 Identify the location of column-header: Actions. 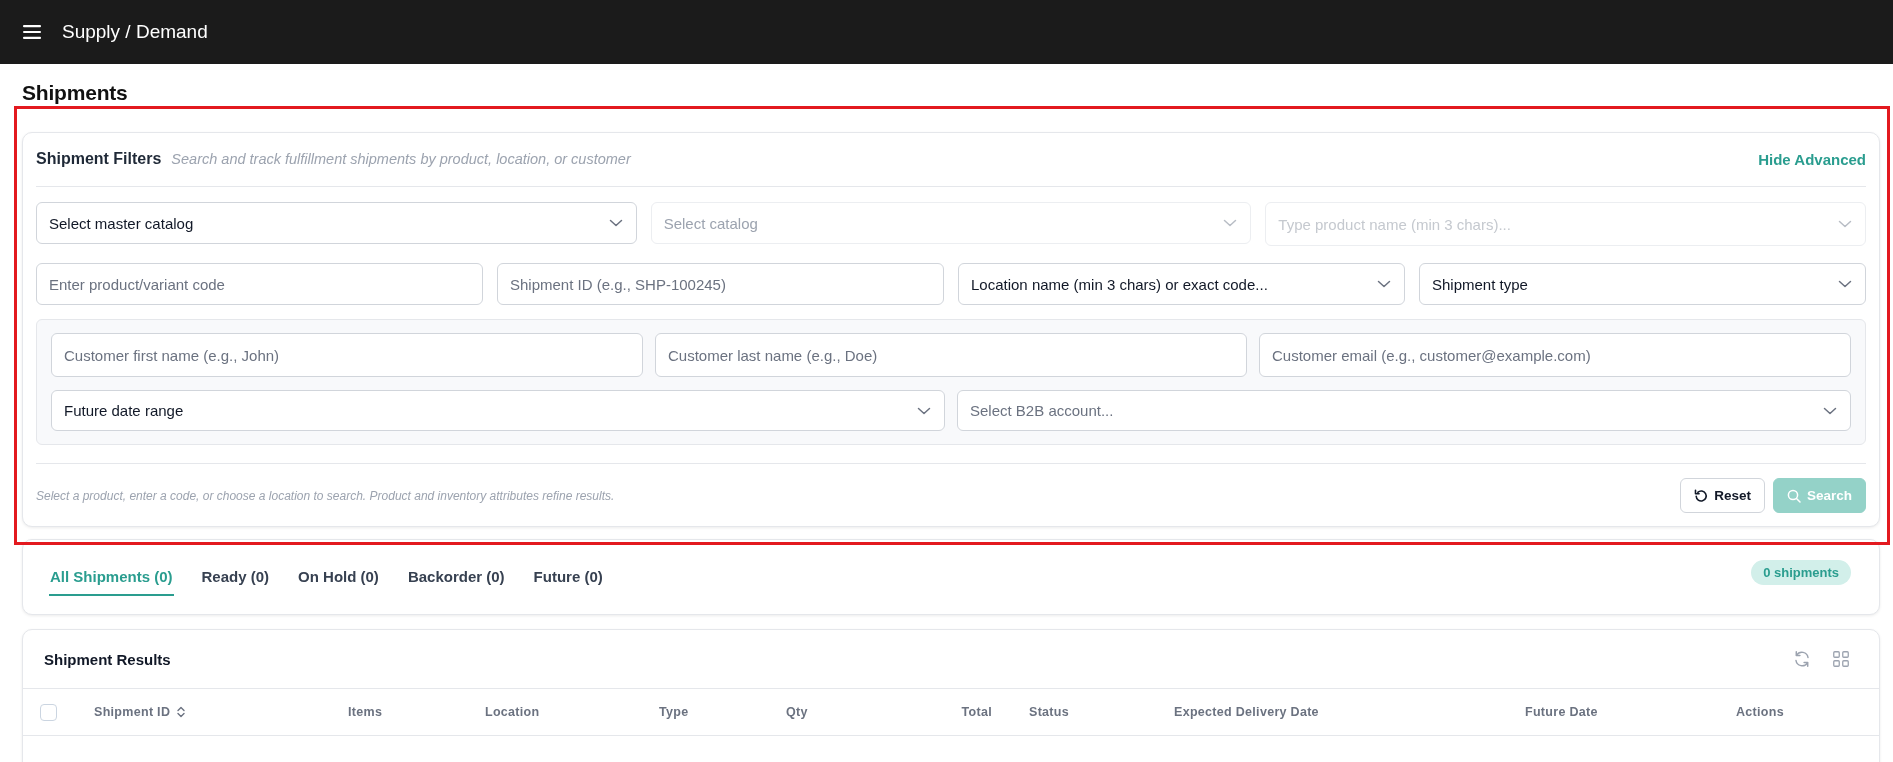
(1760, 712).